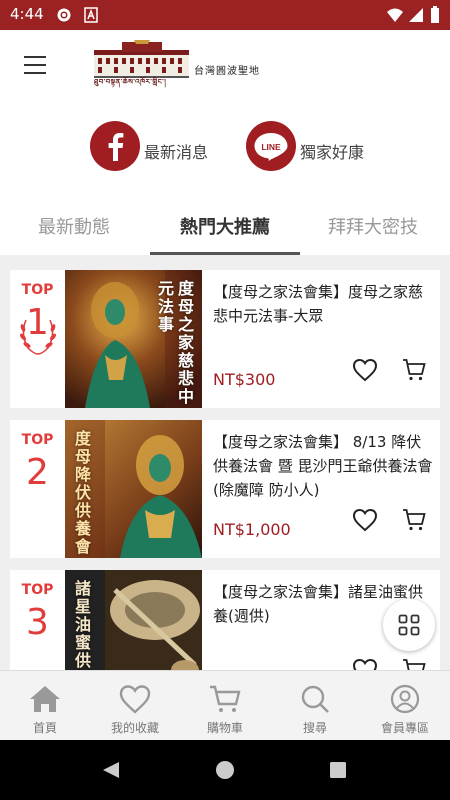  I want to click on product-price: NT$1,000, so click(252, 529).